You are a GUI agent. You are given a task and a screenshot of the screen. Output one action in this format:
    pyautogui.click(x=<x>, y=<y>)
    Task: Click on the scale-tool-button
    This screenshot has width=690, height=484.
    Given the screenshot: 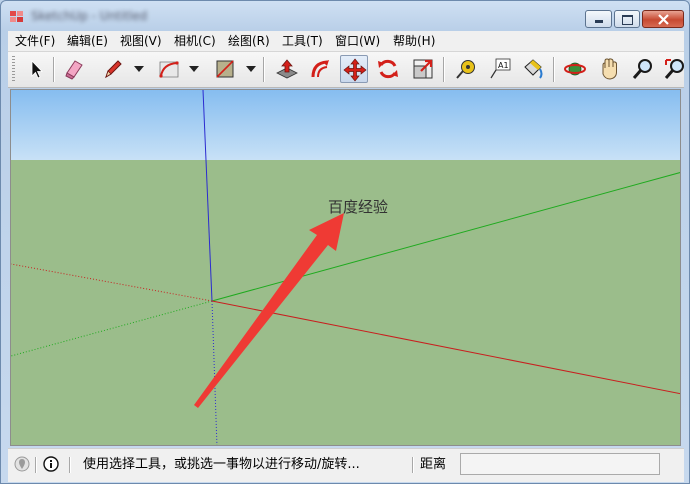 What is the action you would take?
    pyautogui.click(x=423, y=69)
    